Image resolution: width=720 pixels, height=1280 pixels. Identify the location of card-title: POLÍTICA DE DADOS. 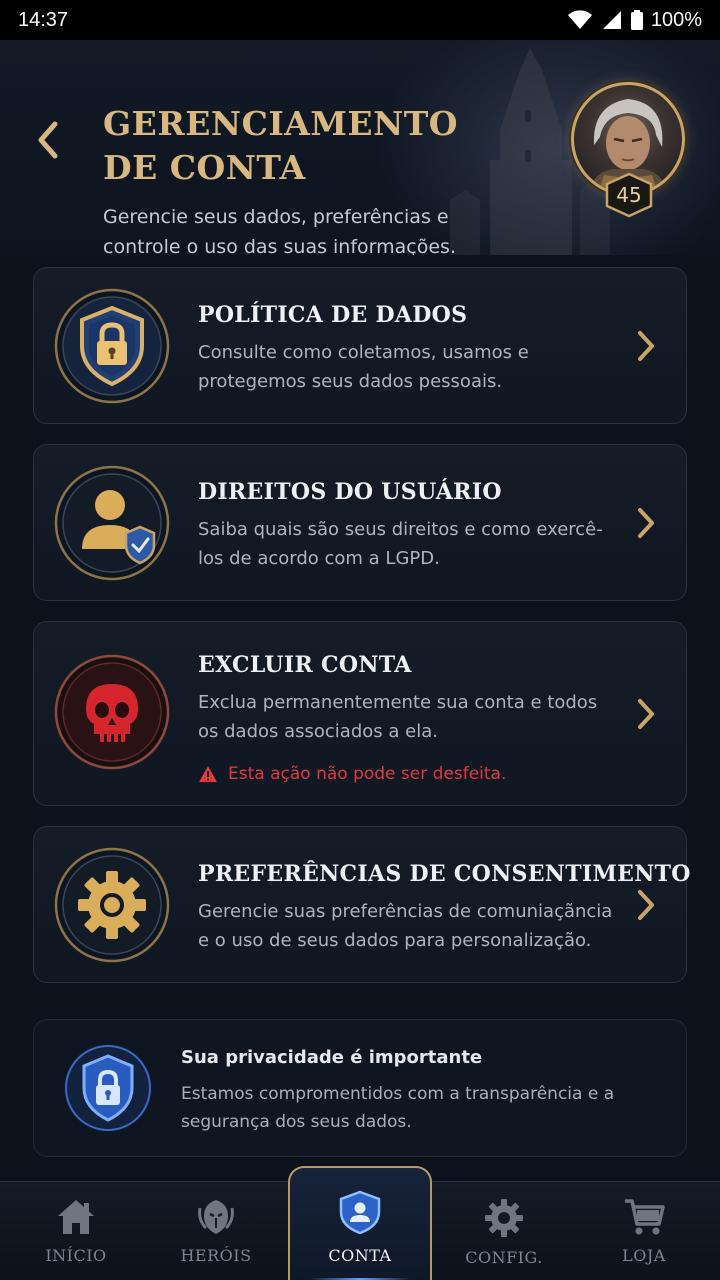
(333, 315).